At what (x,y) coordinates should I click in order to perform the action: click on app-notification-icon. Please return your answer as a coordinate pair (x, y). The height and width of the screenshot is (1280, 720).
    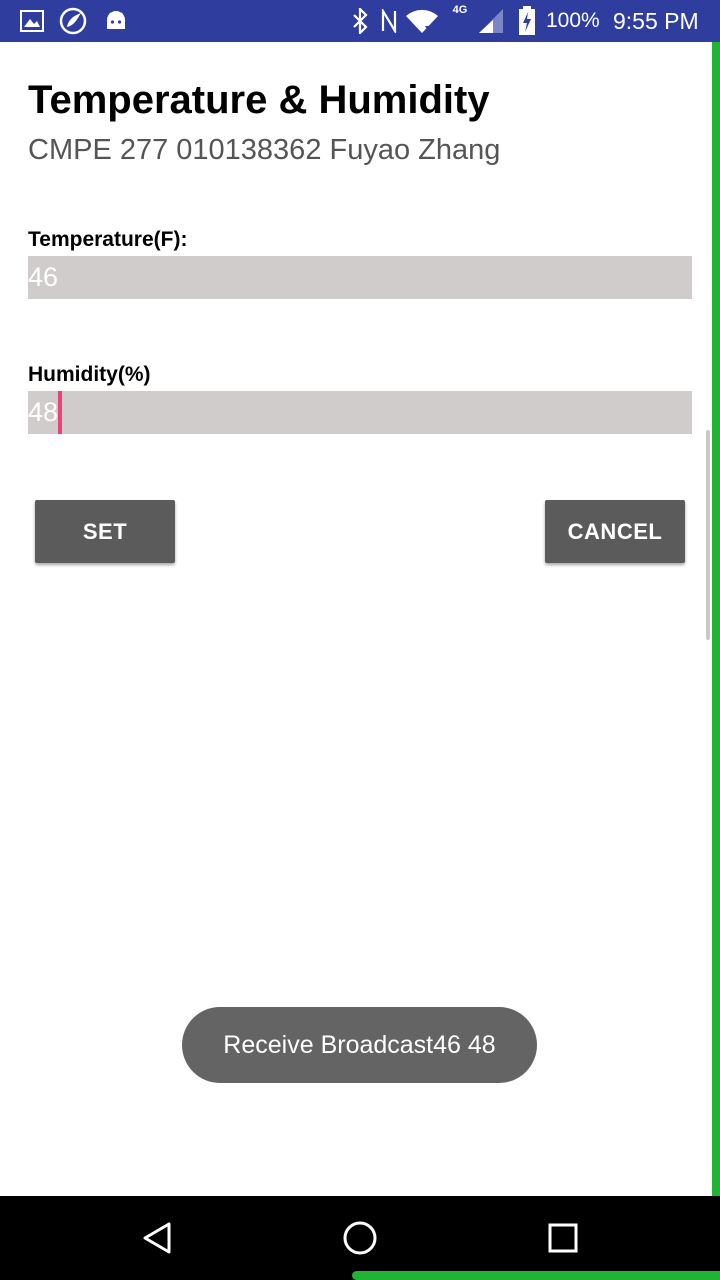
    Looking at the image, I should click on (73, 21).